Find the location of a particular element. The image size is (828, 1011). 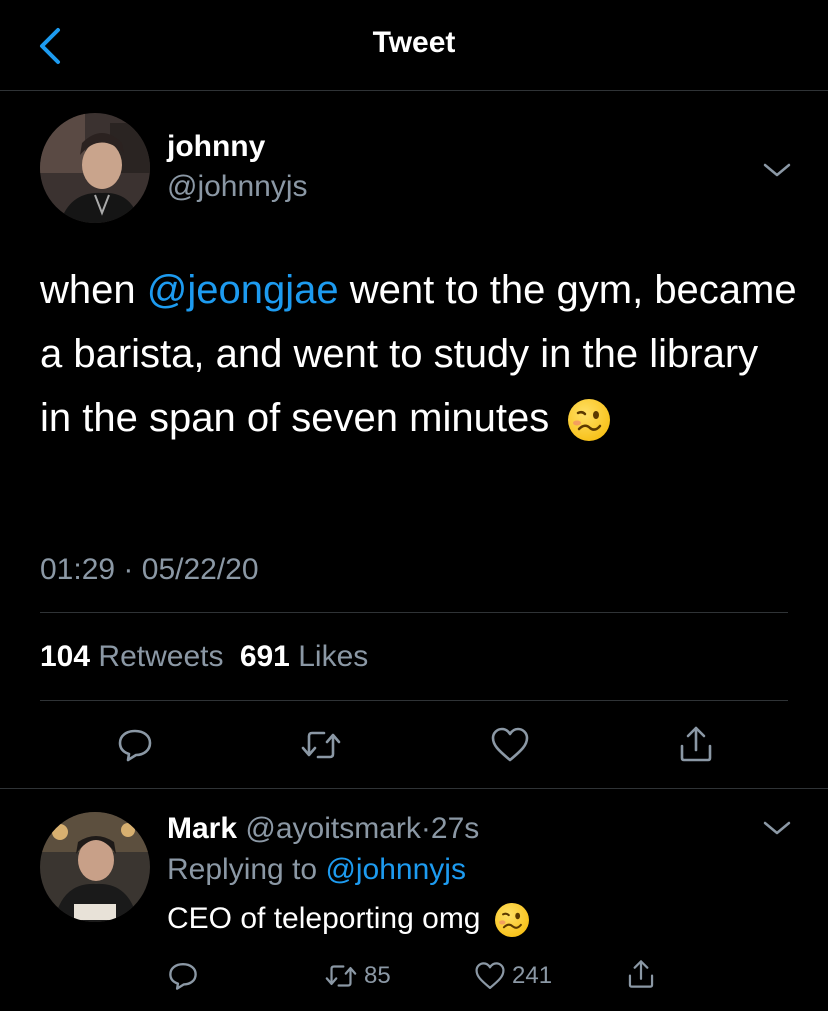

reply-button is located at coordinates (135, 745).